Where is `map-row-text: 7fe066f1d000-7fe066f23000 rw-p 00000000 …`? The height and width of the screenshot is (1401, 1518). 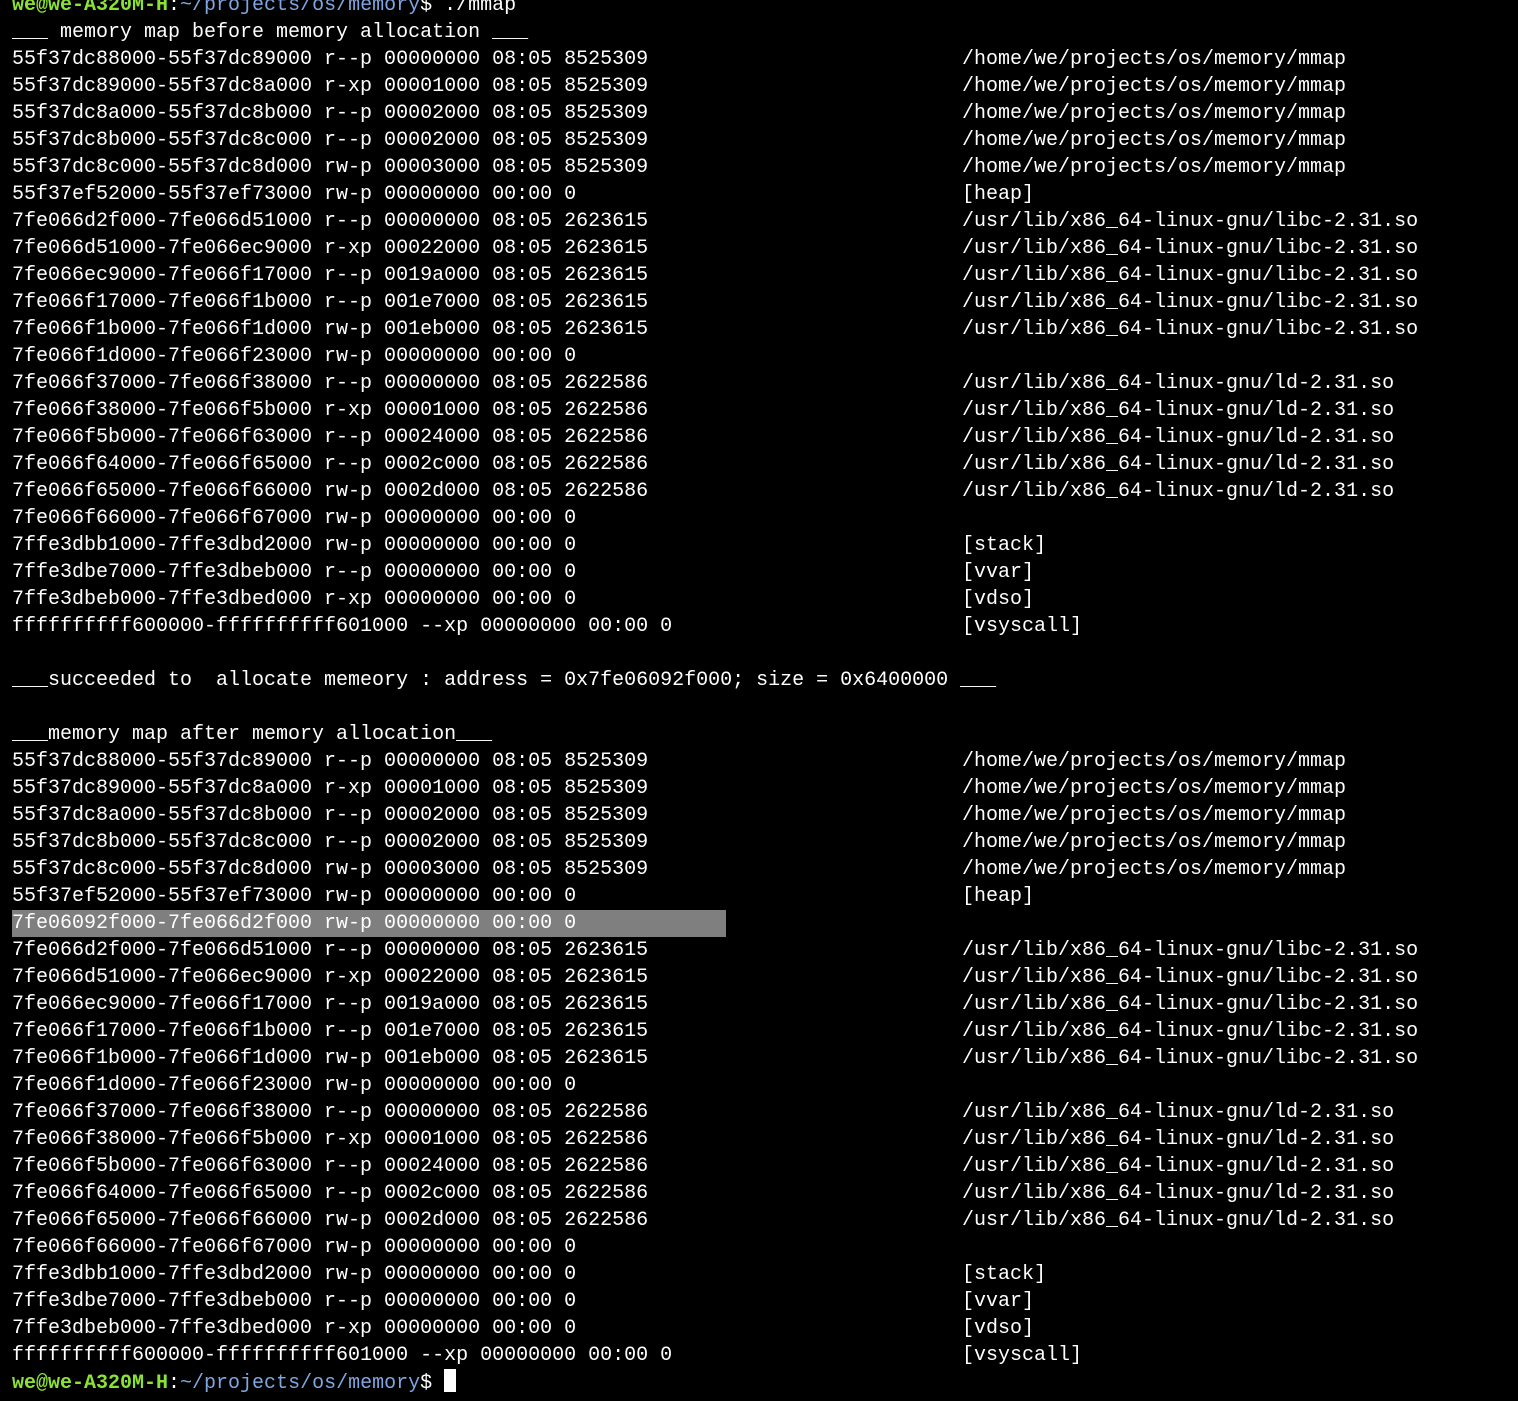 map-row-text: 7fe066f1d000-7fe066f23000 rw-p 00000000 … is located at coordinates (294, 1085).